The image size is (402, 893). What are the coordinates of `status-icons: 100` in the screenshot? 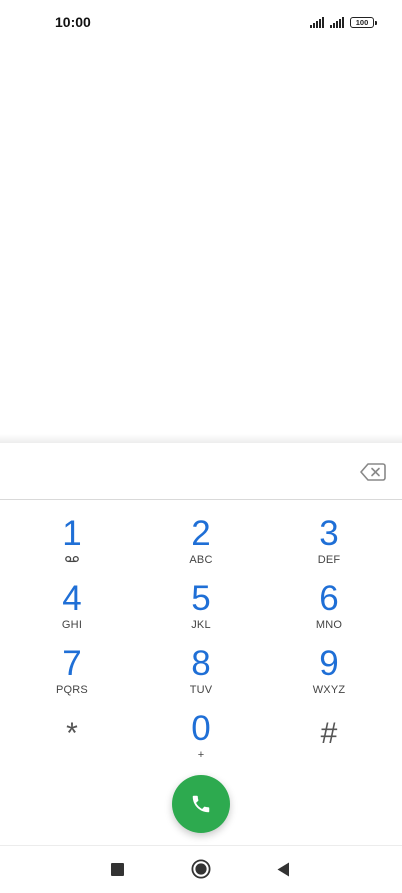 It's located at (343, 22).